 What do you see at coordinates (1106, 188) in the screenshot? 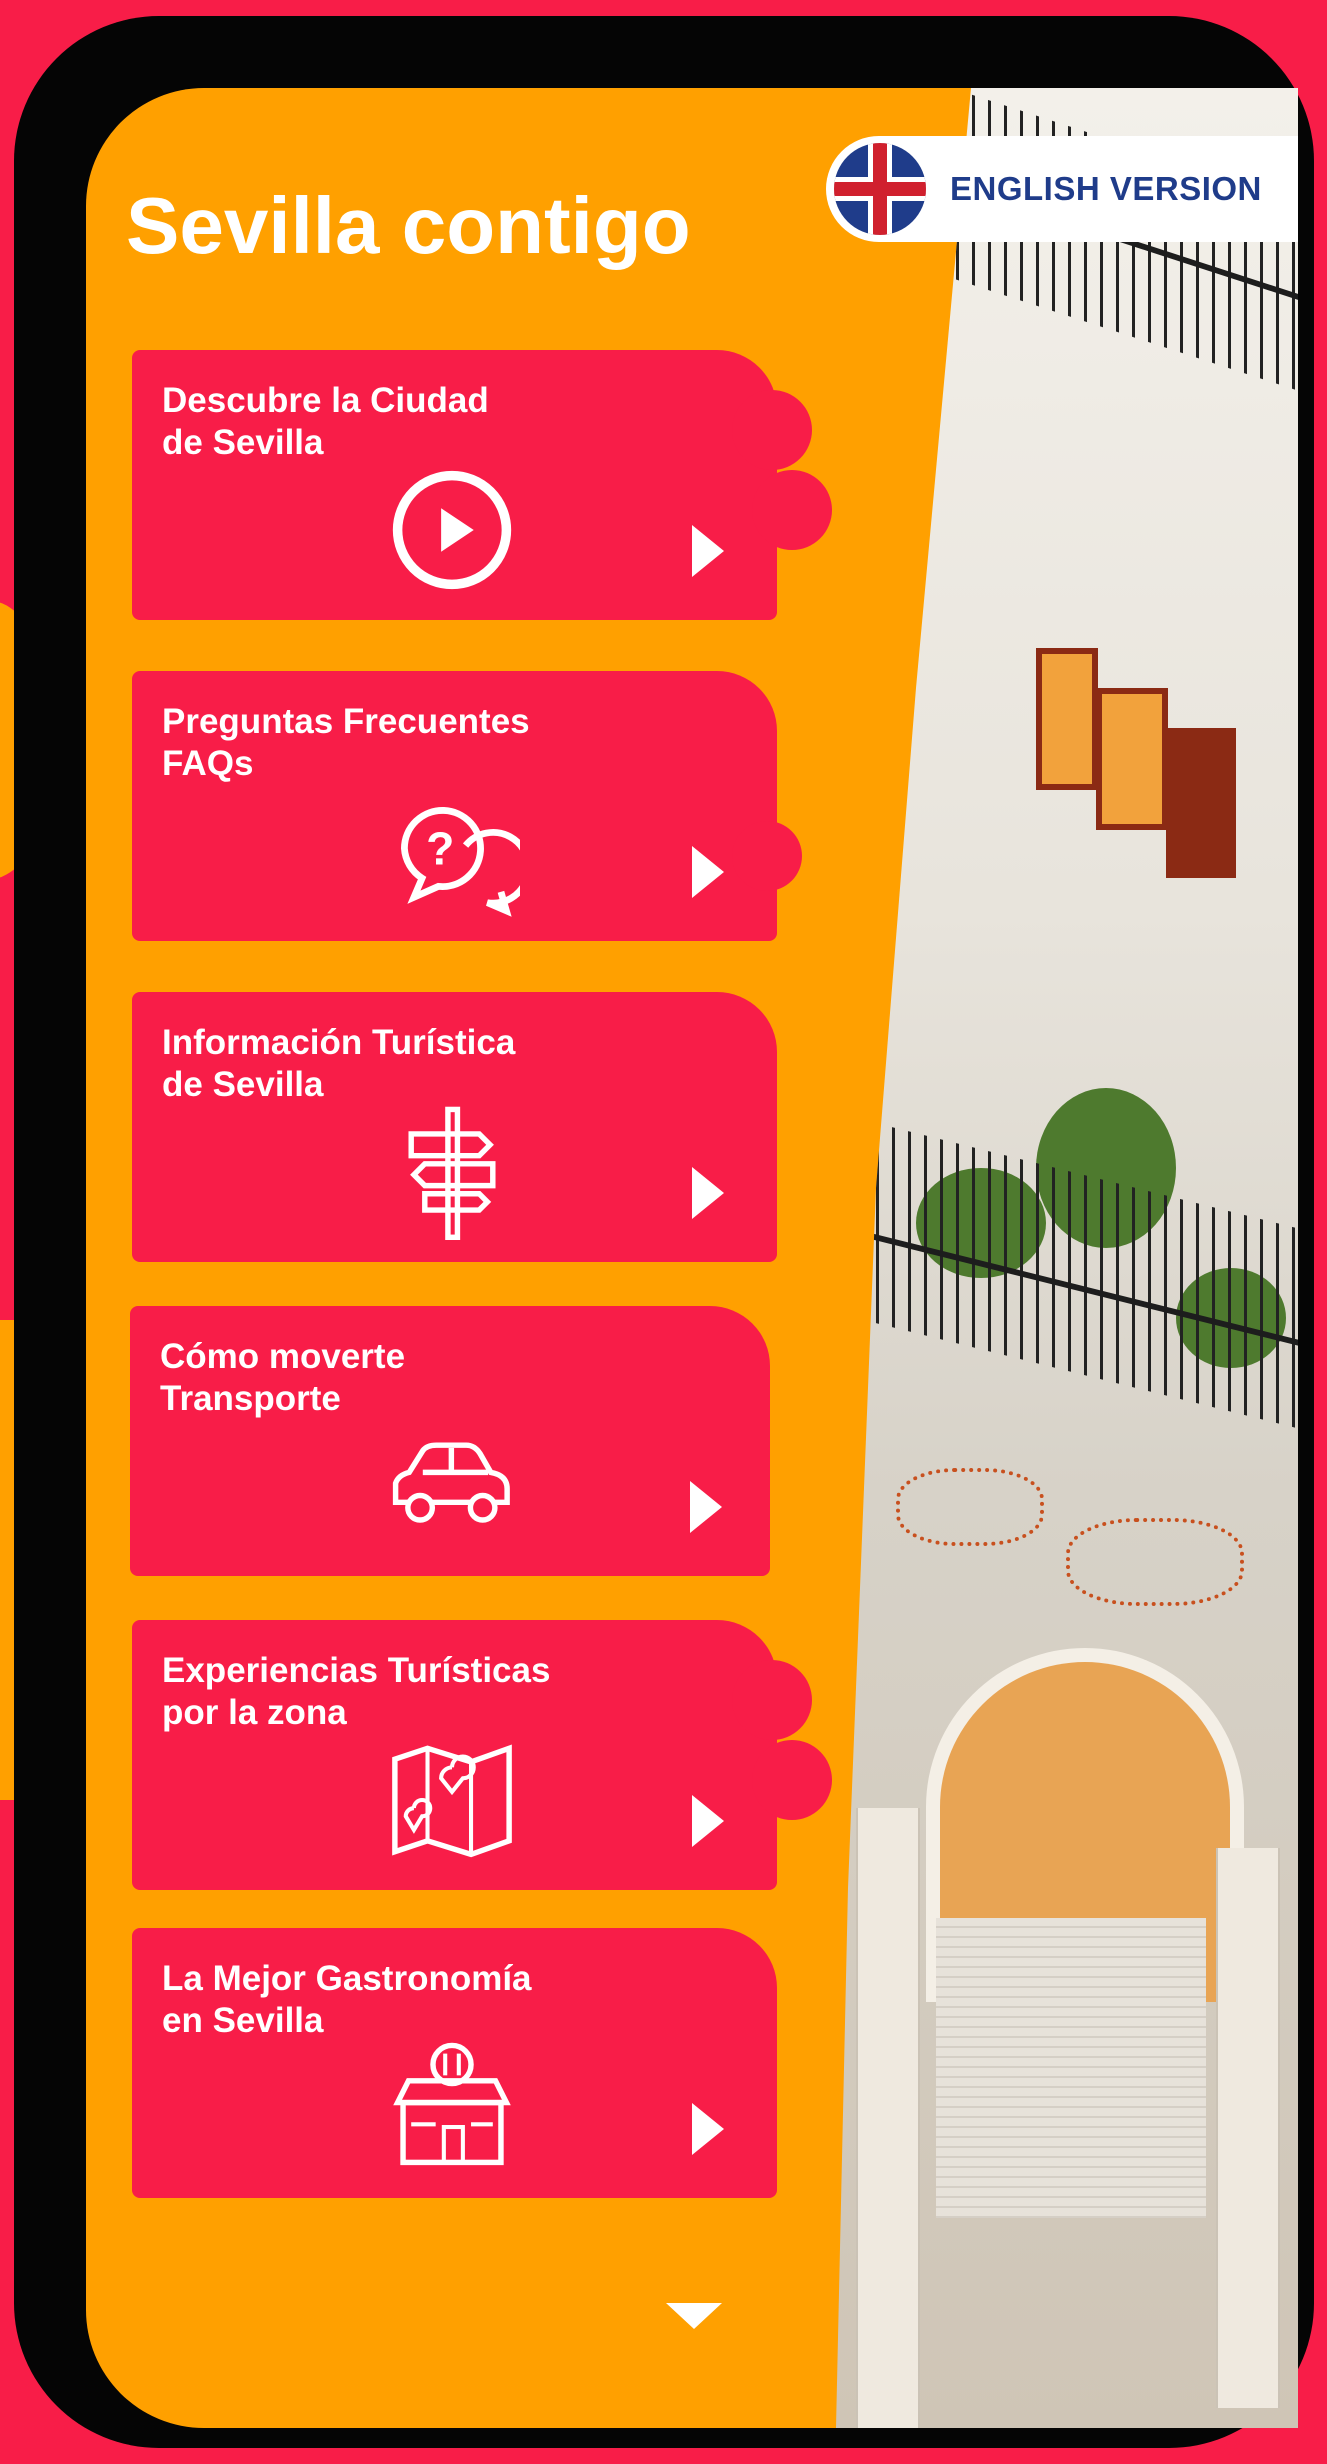
I see `language-button-label: ENGLISH VERSION` at bounding box center [1106, 188].